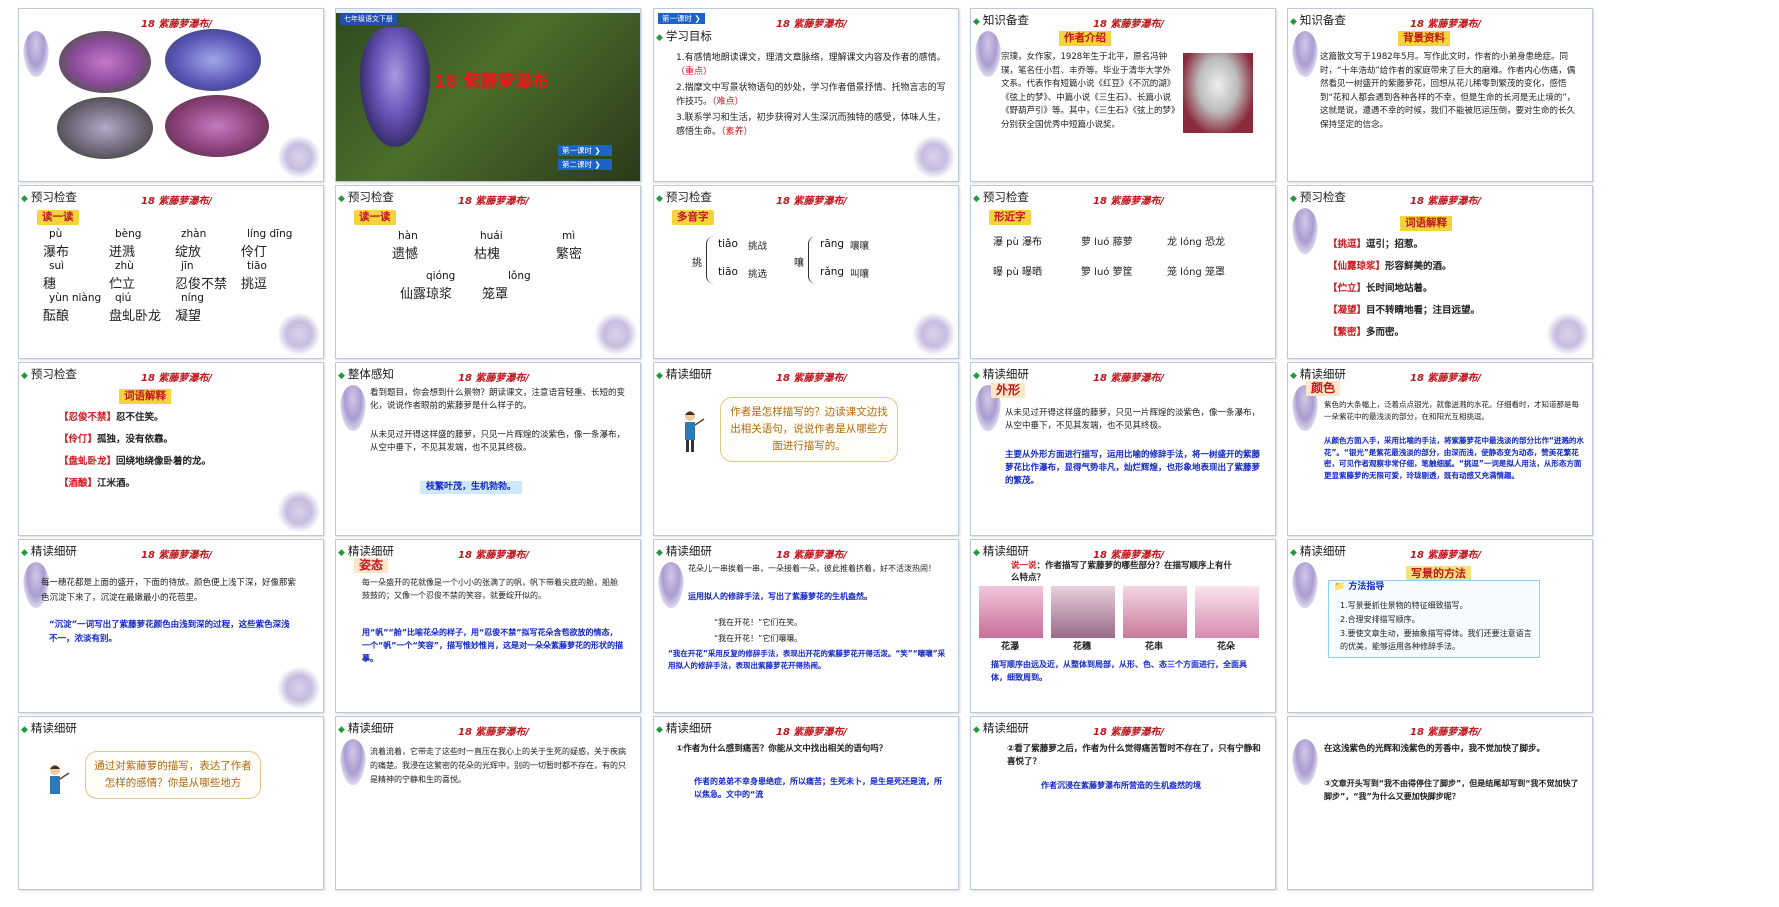 This screenshot has height=907, width=1779. I want to click on slide-thumb-1: 18 紫藤萝瀑布/ 1 ☆, so click(171, 109).